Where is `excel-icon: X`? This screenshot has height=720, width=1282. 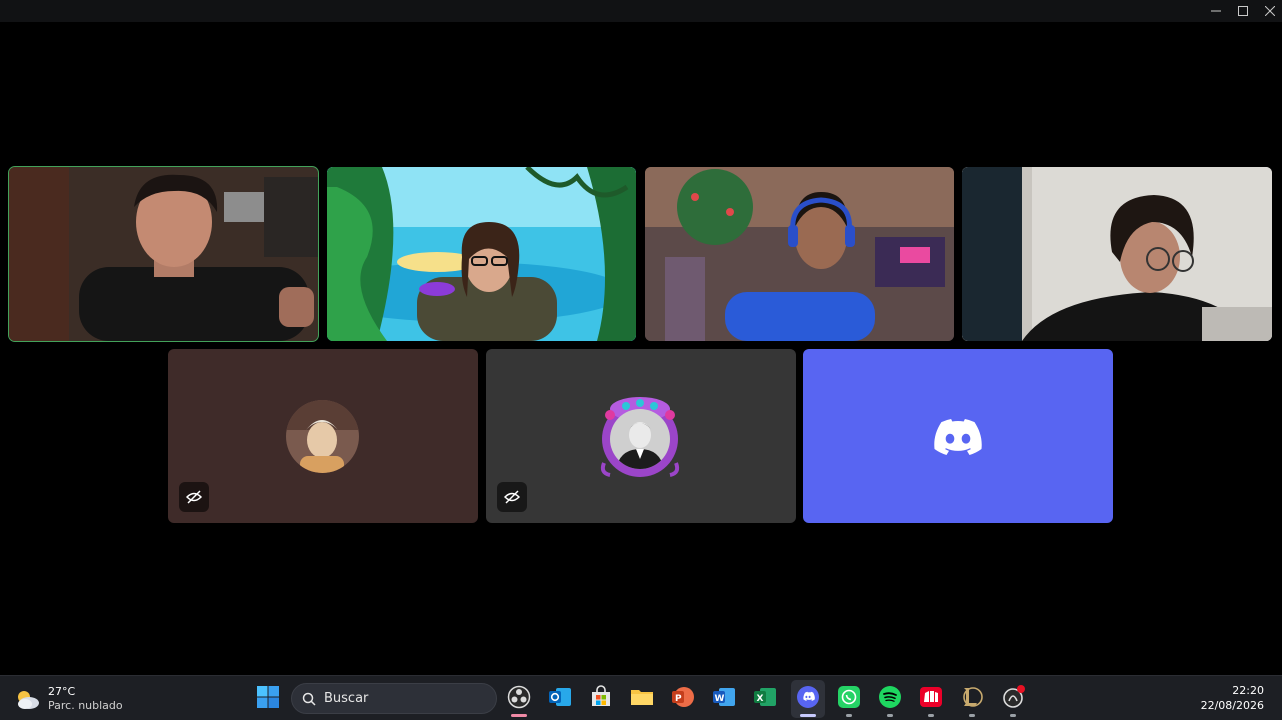 excel-icon: X is located at coordinates (765, 697).